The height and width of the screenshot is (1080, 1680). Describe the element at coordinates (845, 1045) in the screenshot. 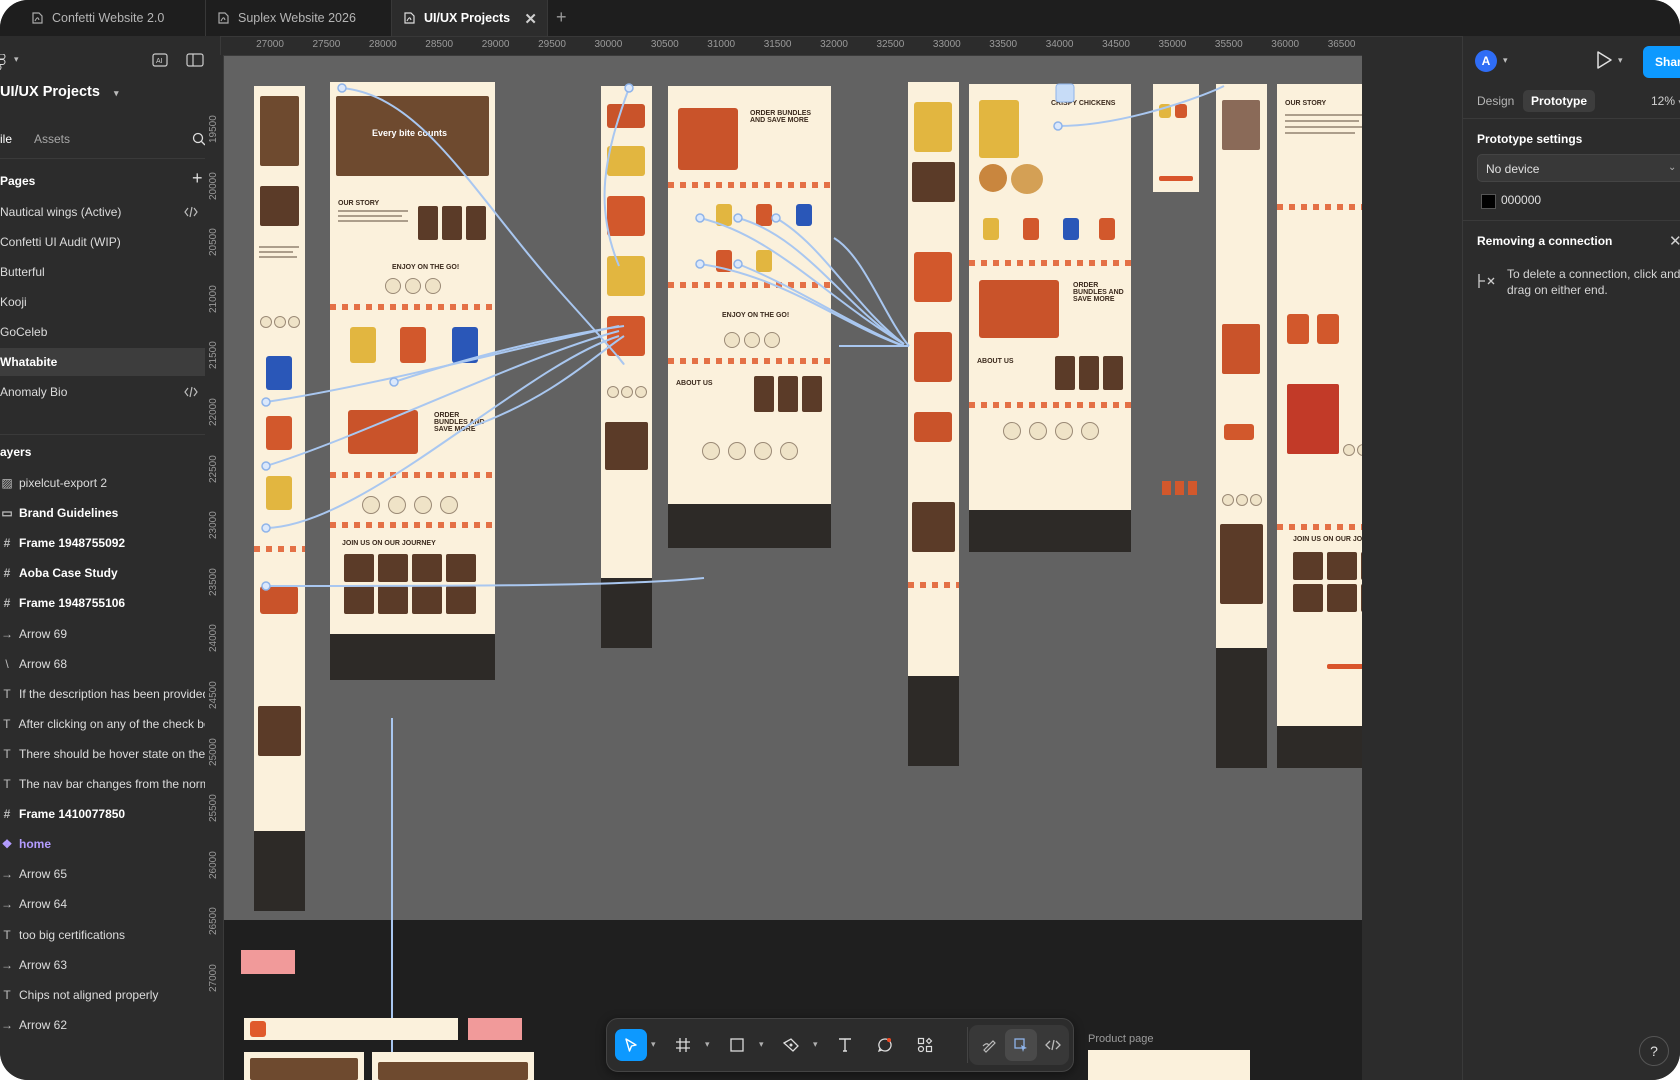

I see `text-tool-icon` at that location.